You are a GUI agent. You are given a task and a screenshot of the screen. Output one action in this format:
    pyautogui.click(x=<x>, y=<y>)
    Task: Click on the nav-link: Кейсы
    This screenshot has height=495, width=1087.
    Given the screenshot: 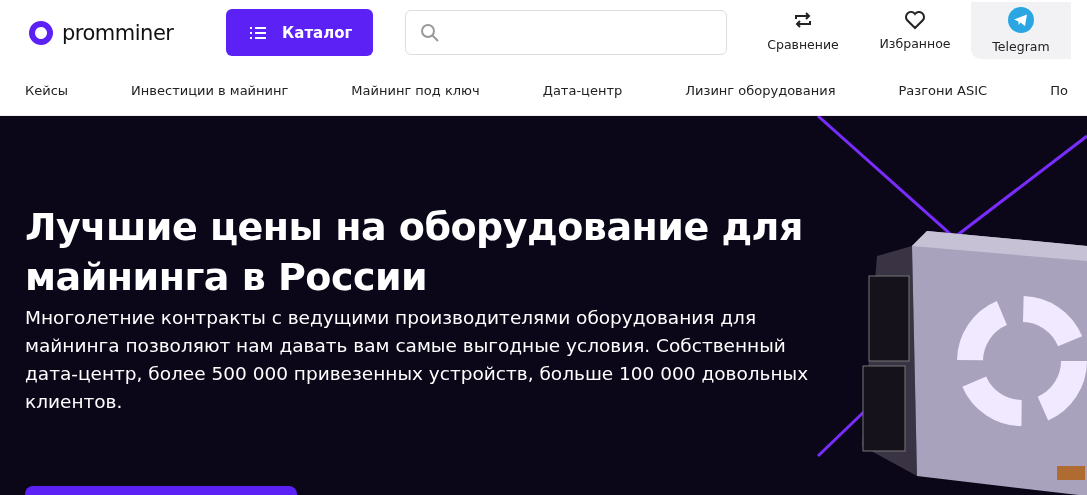 What is the action you would take?
    pyautogui.click(x=47, y=90)
    